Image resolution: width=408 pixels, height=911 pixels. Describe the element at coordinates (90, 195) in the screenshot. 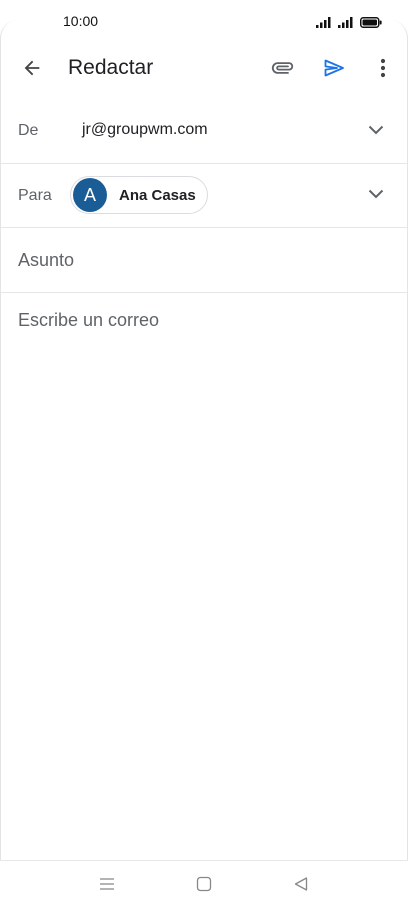

I see `avatar: A` at that location.